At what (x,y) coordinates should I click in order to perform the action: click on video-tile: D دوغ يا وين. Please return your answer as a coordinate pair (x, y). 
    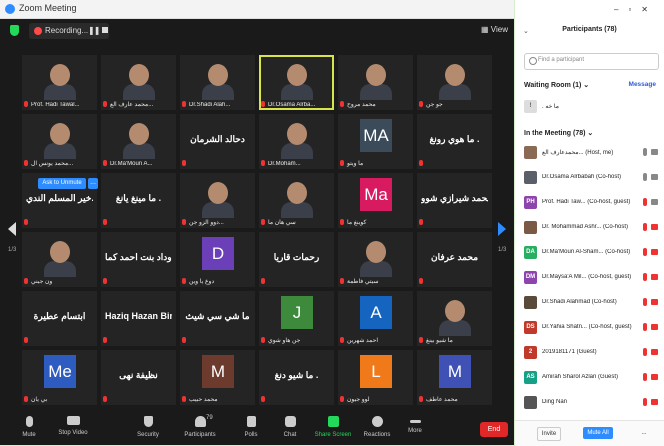
    Looking at the image, I should click on (217, 259).